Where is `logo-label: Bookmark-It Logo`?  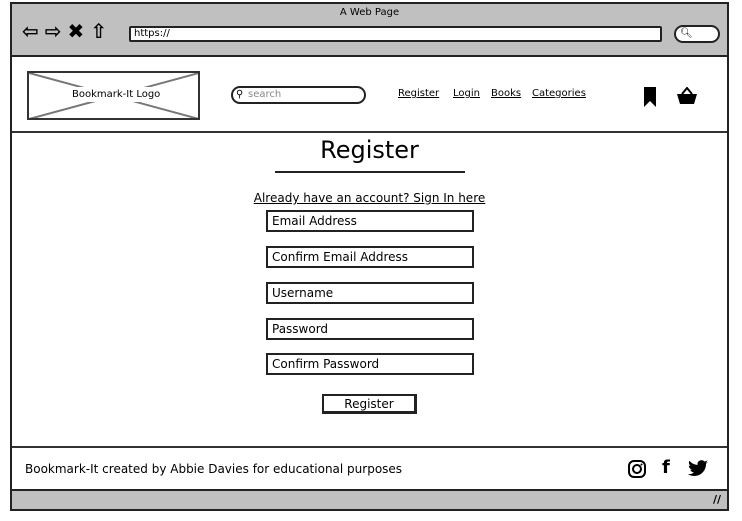
logo-label: Bookmark-It Logo is located at coordinates (116, 94).